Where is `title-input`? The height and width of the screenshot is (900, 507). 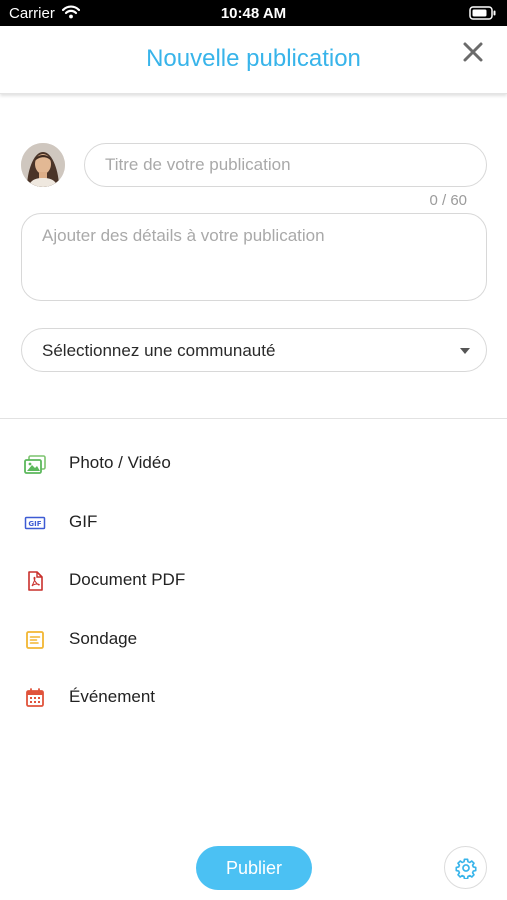
title-input is located at coordinates (285, 165).